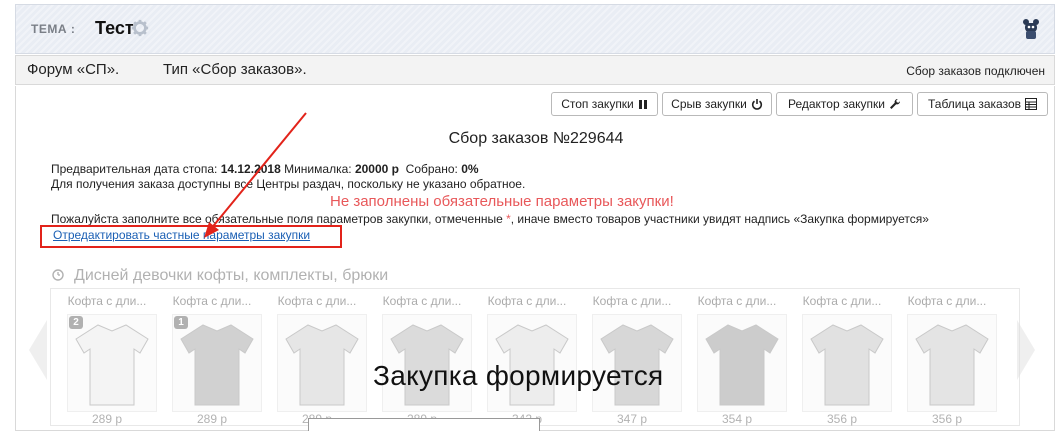 This screenshot has height=431, width=1057. What do you see at coordinates (114, 28) in the screenshot?
I see `topic-title: Тест` at bounding box center [114, 28].